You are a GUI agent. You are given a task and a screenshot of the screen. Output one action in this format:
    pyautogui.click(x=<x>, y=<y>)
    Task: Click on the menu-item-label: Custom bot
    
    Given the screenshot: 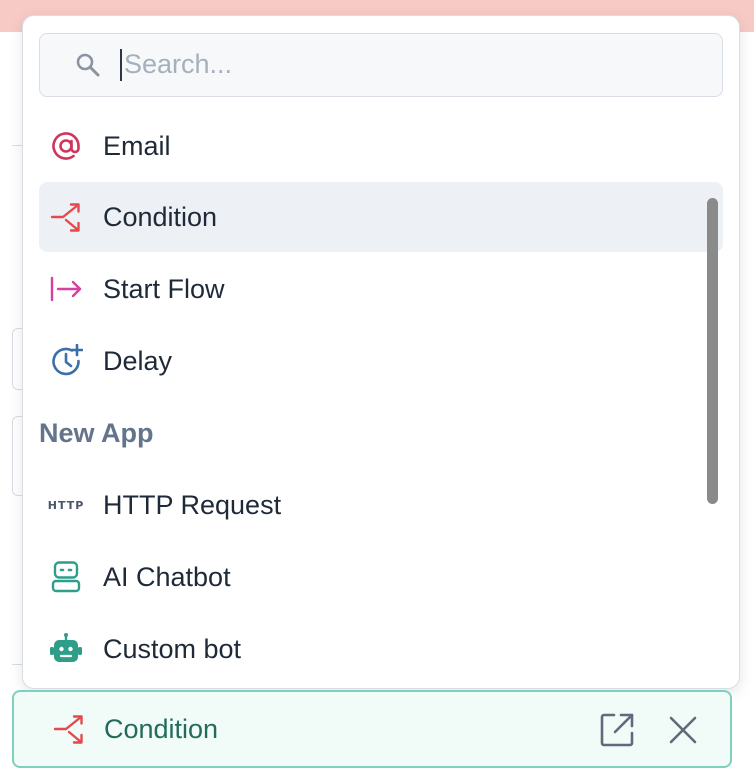 What is the action you would take?
    pyautogui.click(x=172, y=649)
    